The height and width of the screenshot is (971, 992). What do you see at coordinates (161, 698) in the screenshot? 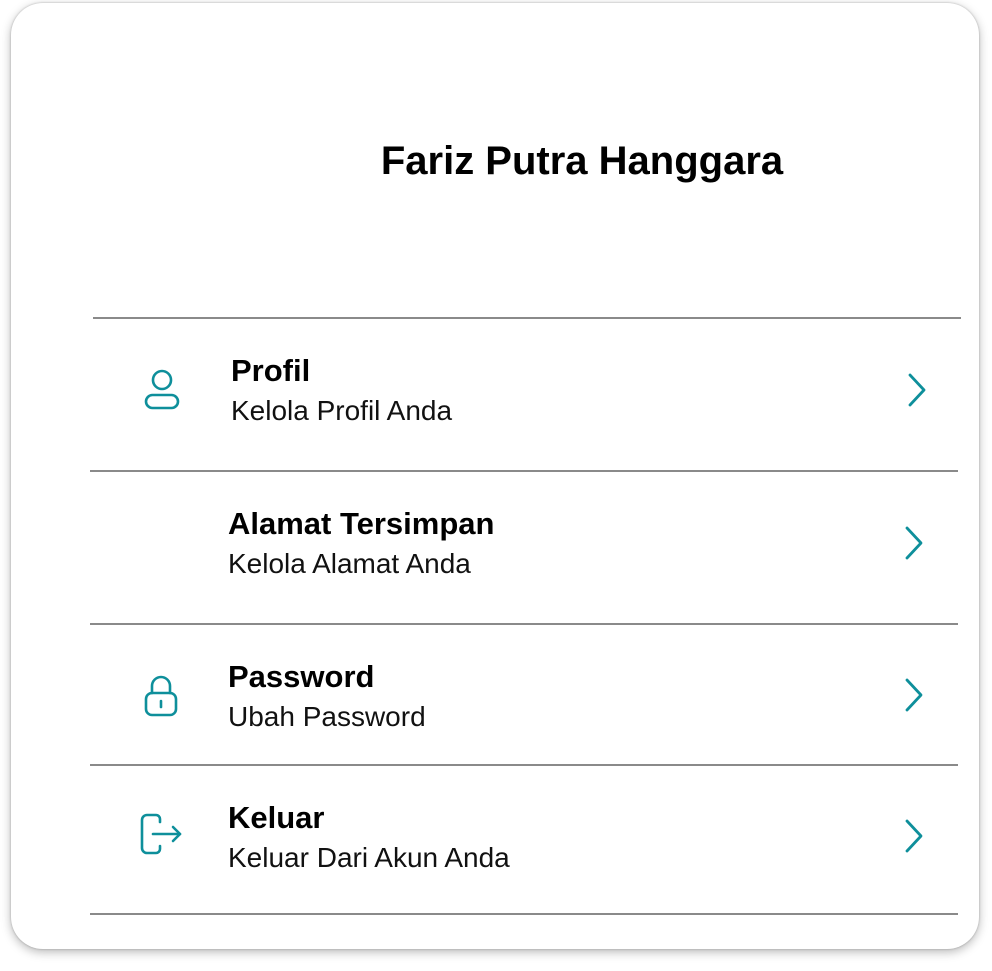
I see `lock-icon` at bounding box center [161, 698].